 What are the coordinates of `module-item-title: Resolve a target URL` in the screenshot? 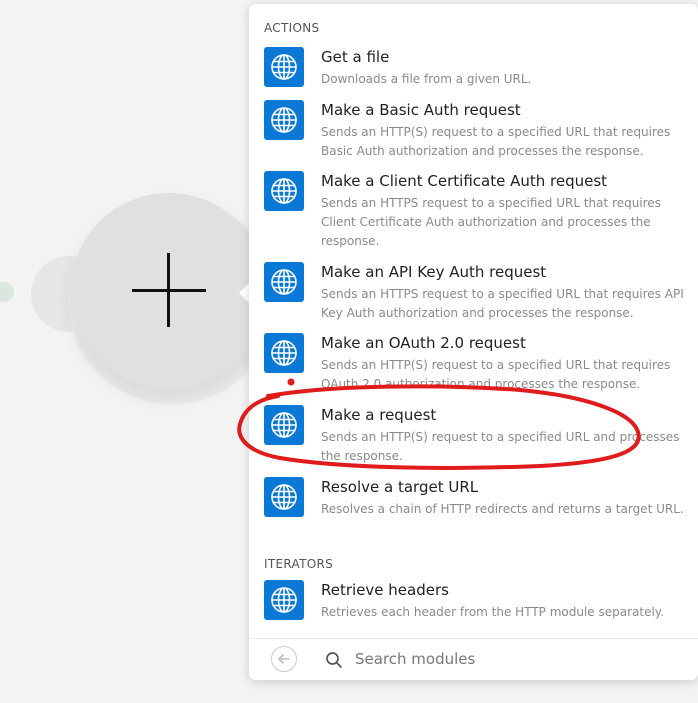 It's located at (400, 487).